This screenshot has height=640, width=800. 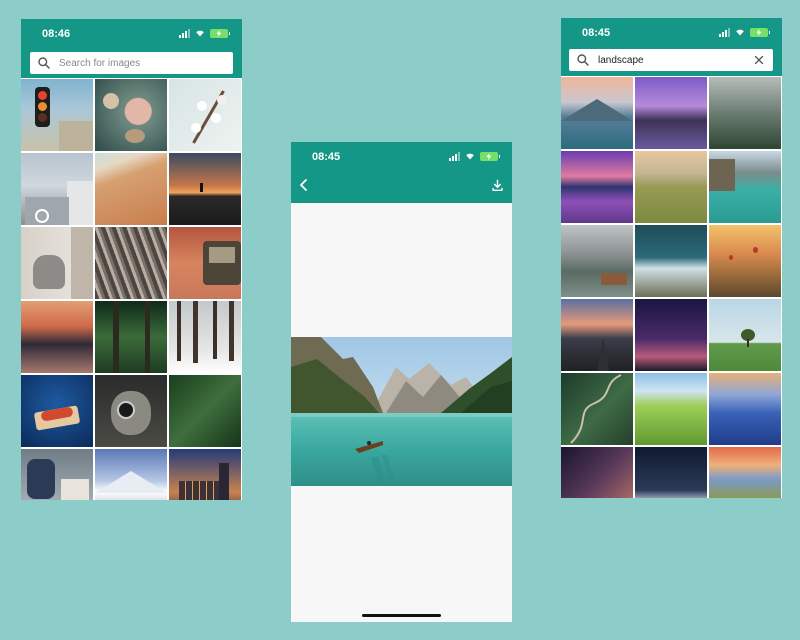 I want to click on preview-photo, so click(x=401, y=411).